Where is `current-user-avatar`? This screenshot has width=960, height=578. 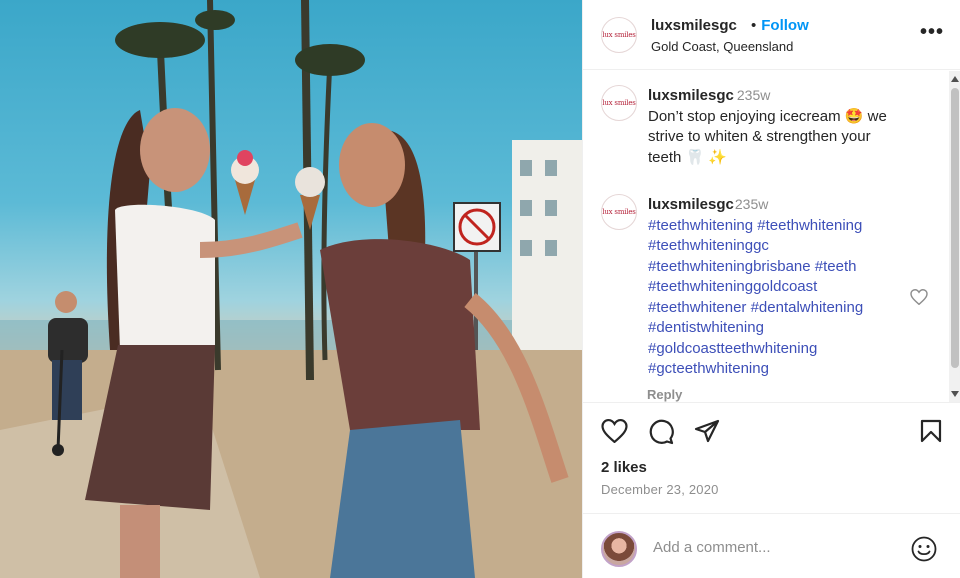 current-user-avatar is located at coordinates (619, 549).